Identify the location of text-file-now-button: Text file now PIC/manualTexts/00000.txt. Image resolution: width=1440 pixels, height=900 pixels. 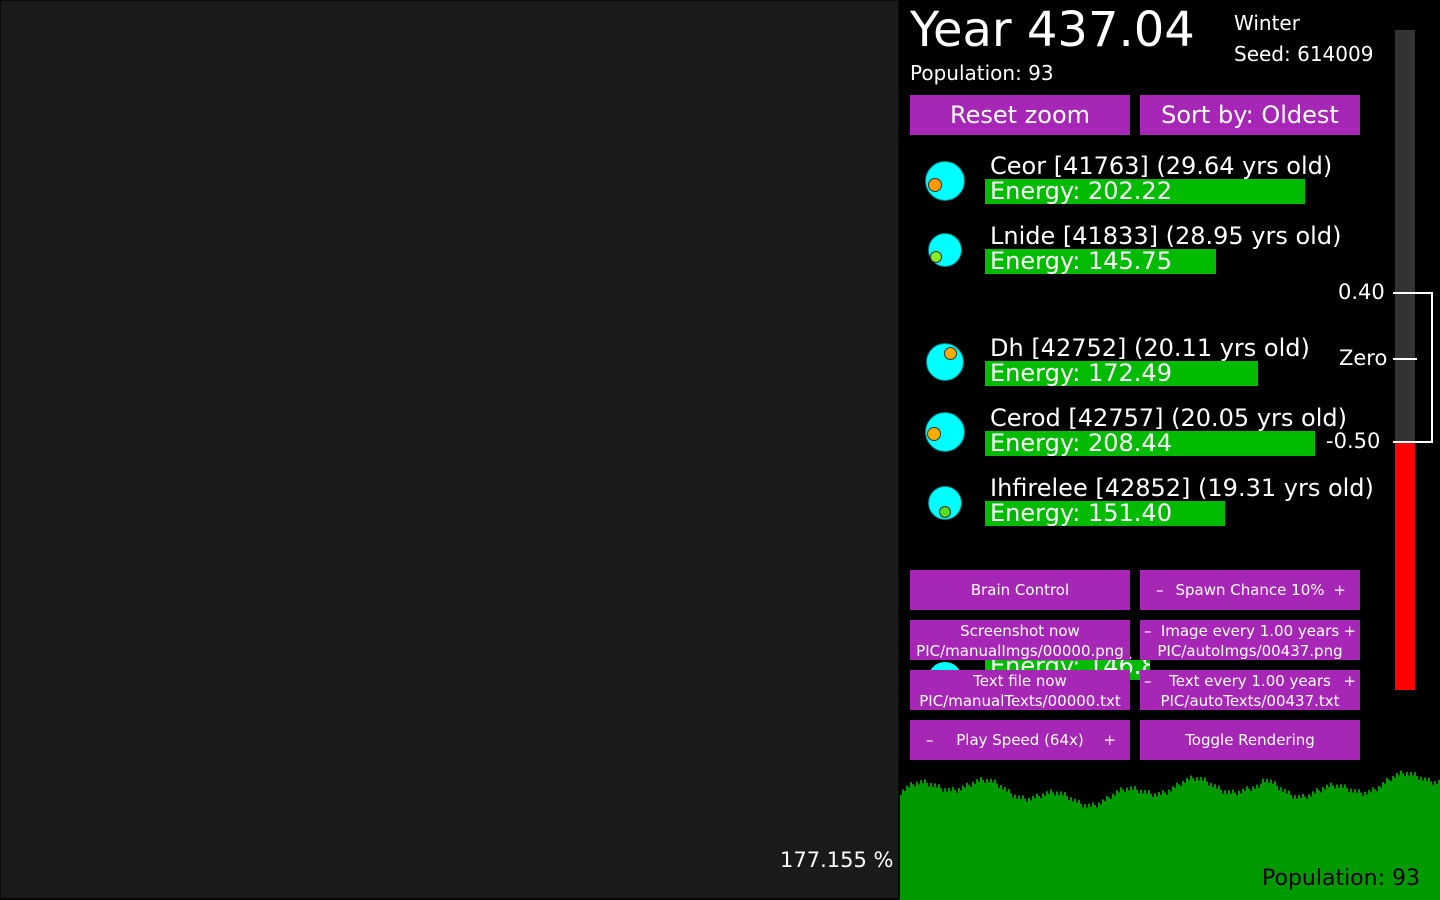
(1020, 690).